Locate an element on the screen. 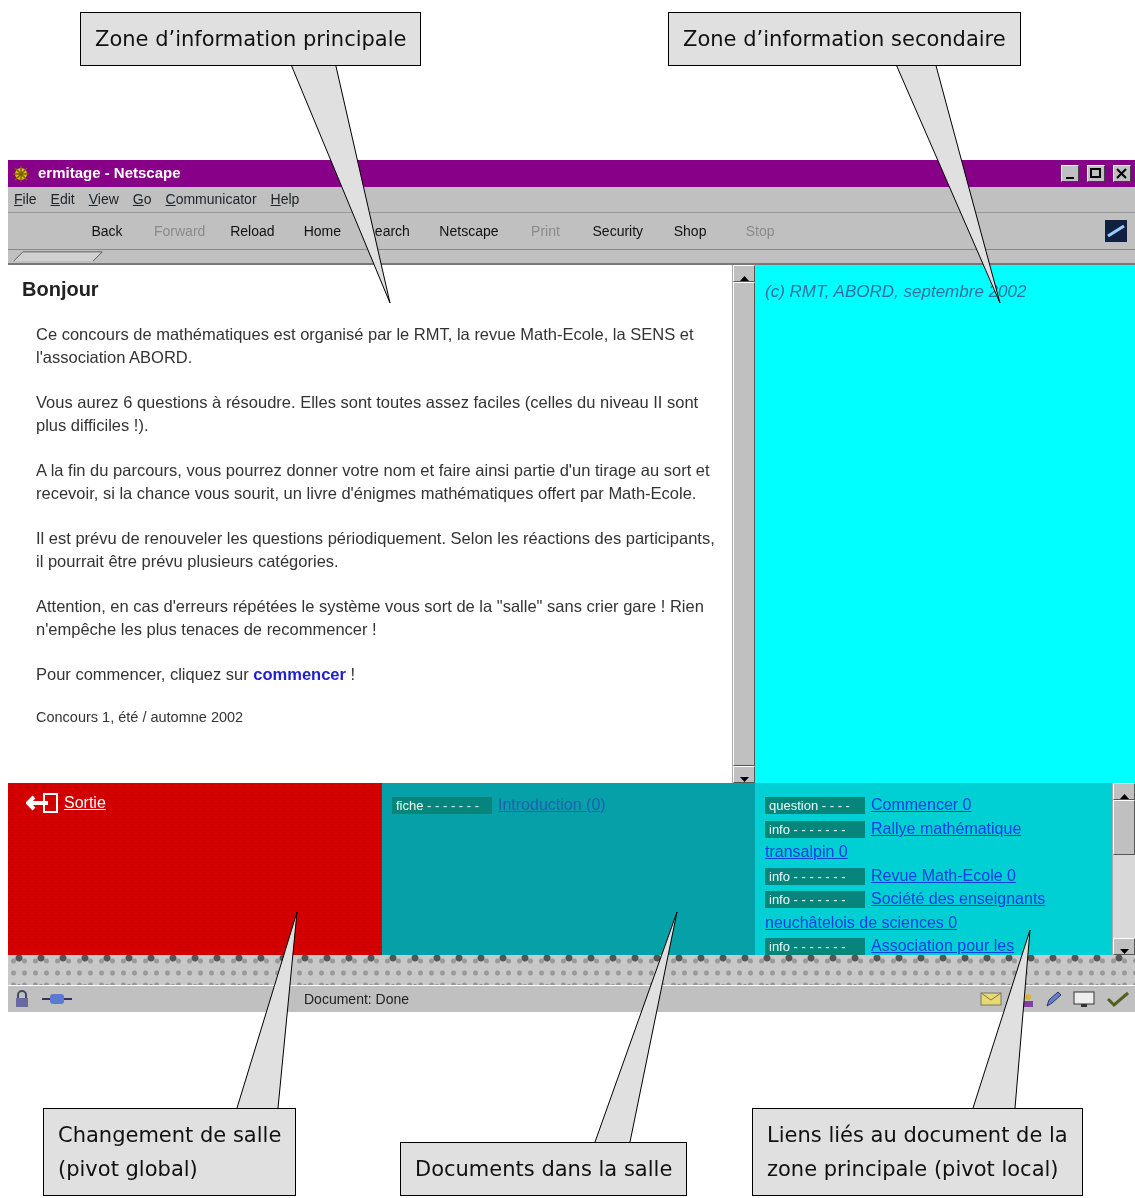  related-link: neuchâtelois de sciences 0 is located at coordinates (861, 922).